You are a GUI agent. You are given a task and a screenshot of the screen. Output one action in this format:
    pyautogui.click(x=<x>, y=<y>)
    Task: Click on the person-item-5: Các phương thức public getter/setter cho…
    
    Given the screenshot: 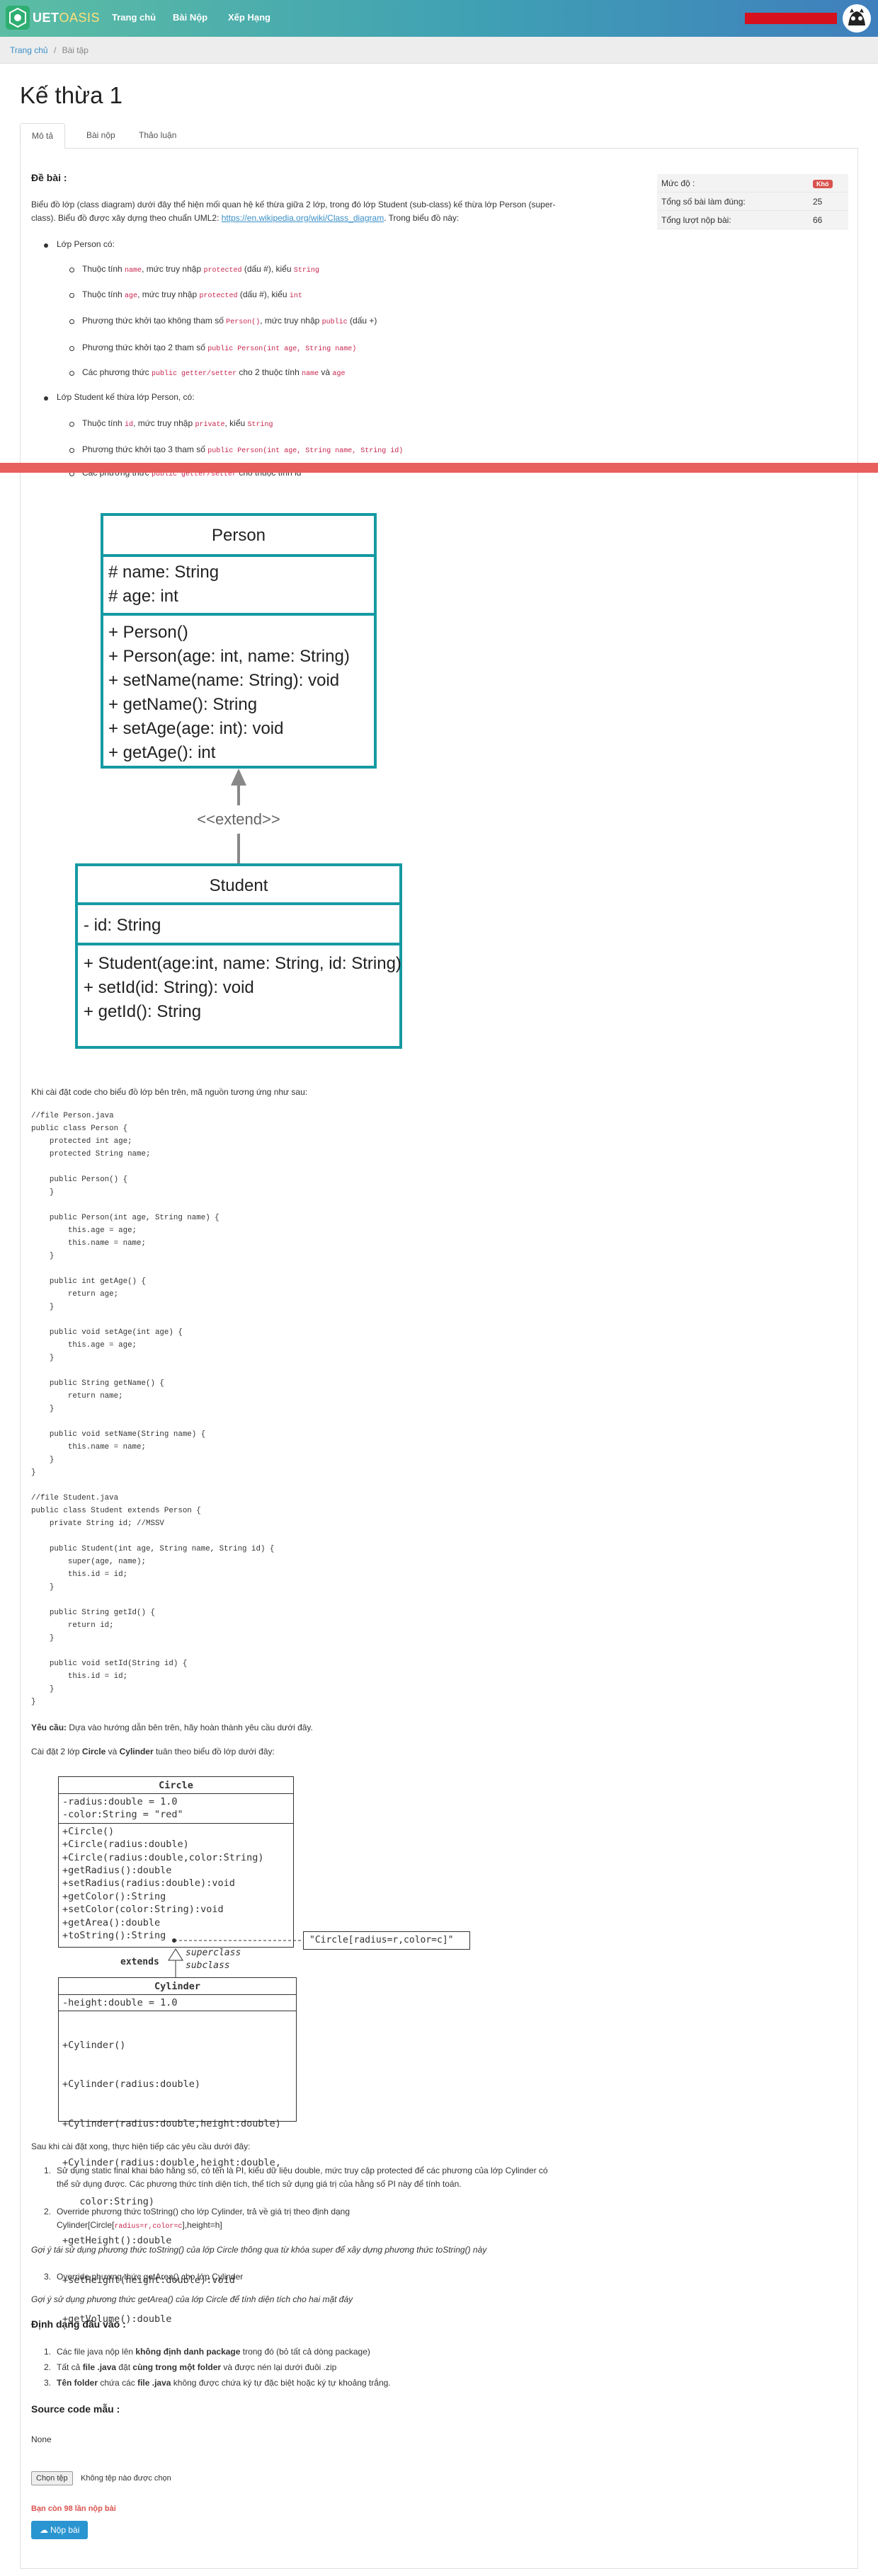 What is the action you would take?
    pyautogui.click(x=213, y=373)
    